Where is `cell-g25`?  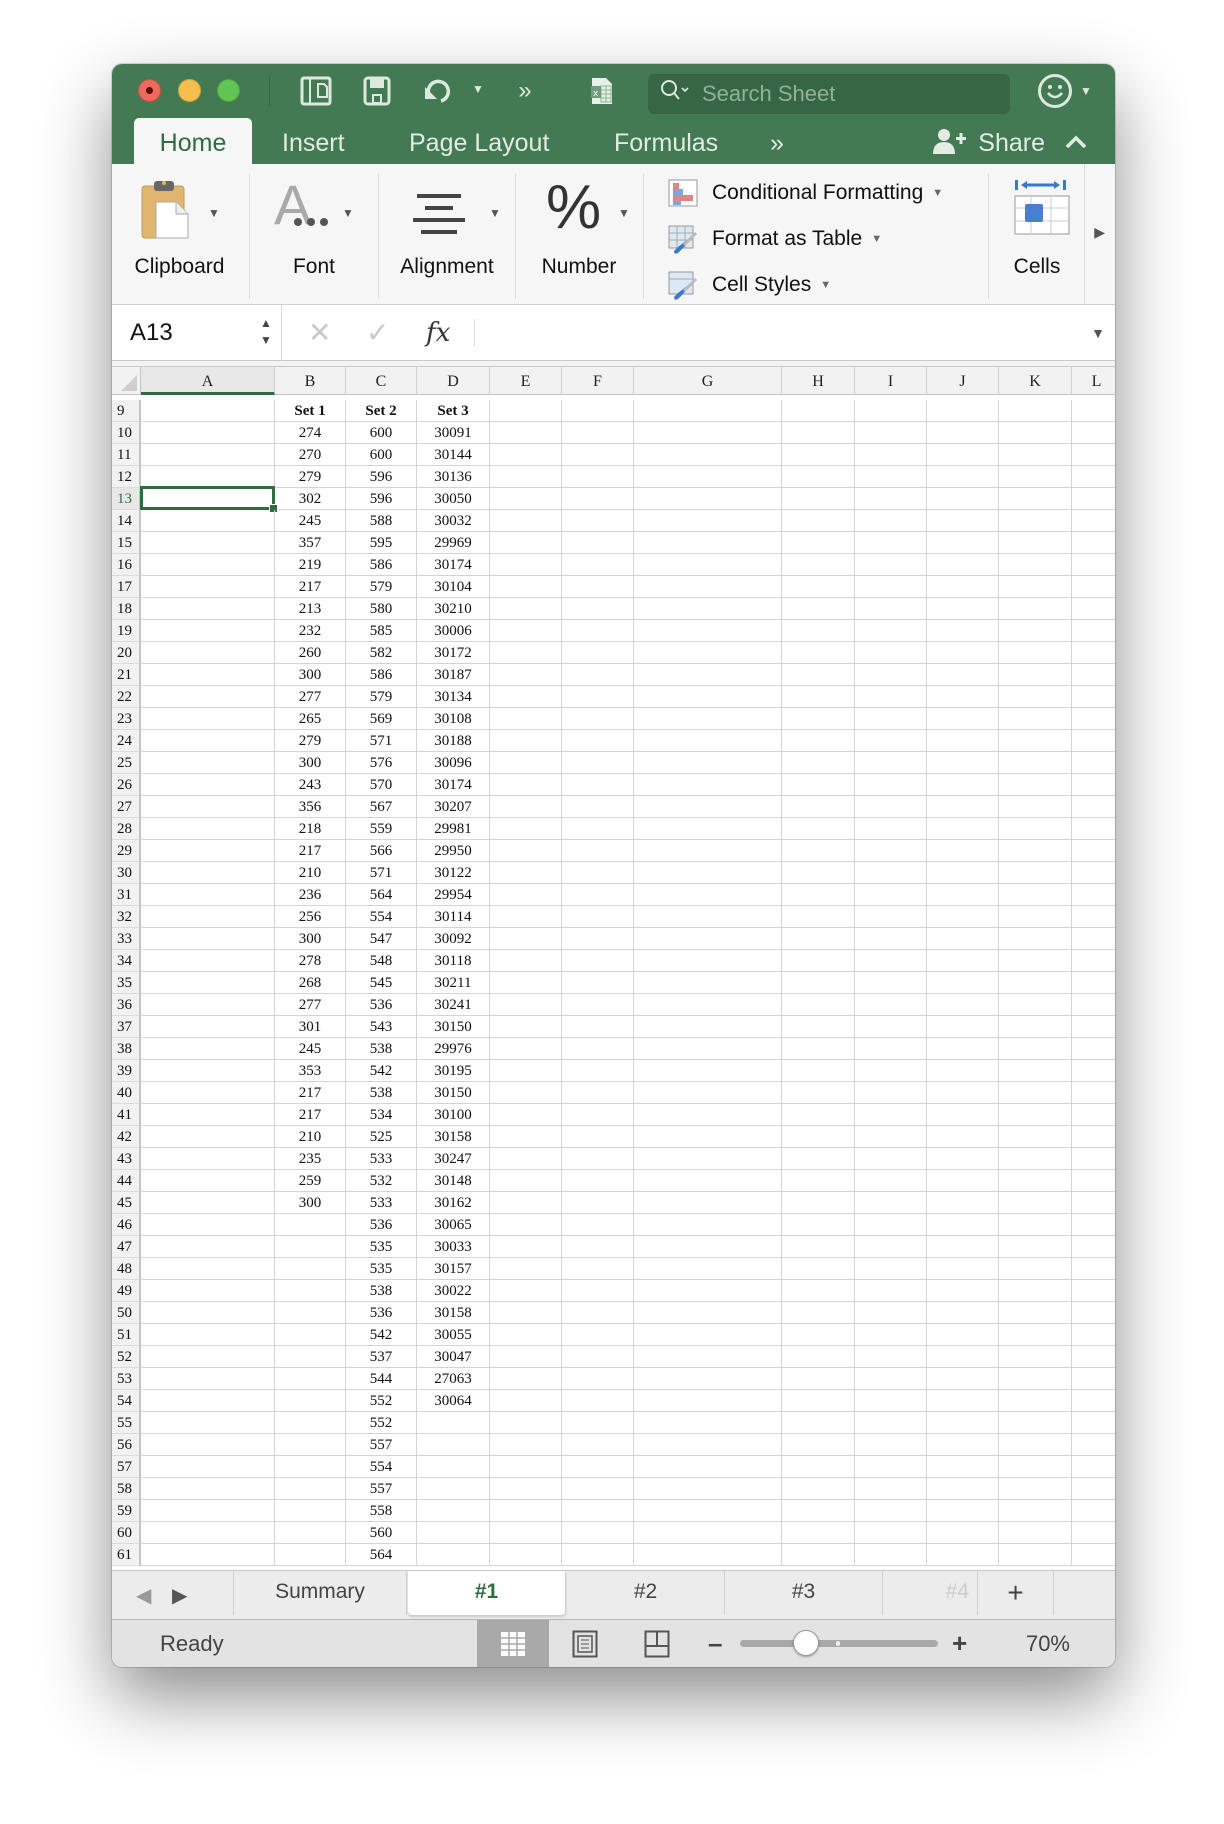
cell-g25 is located at coordinates (708, 763).